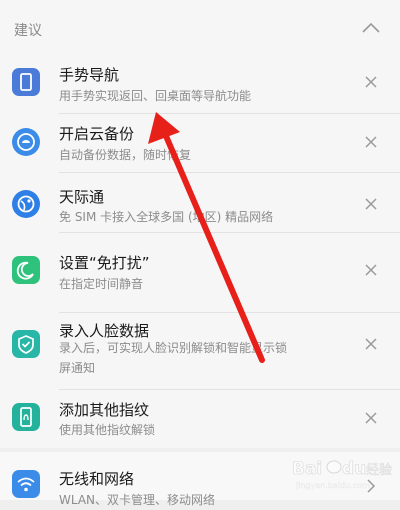 The width and height of the screenshot is (400, 510). I want to click on suggestion-item-face-data: 录入人脸数据 录入后，可实现人脸识别解锁和智能显示锁 屏通知, so click(200, 352).